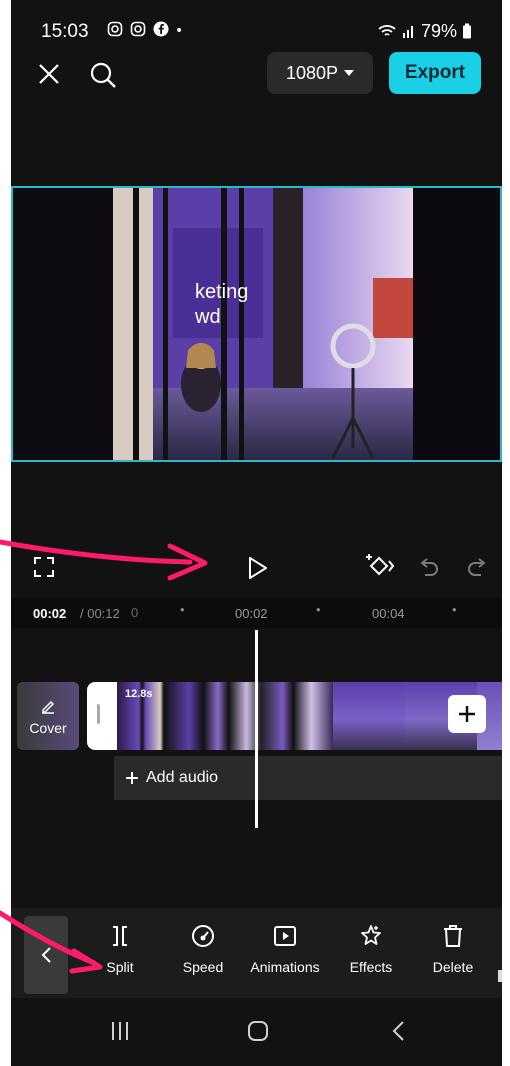 Image resolution: width=510 pixels, height=1066 pixels. Describe the element at coordinates (51, 942) in the screenshot. I see `annotation-arrow-split` at that location.